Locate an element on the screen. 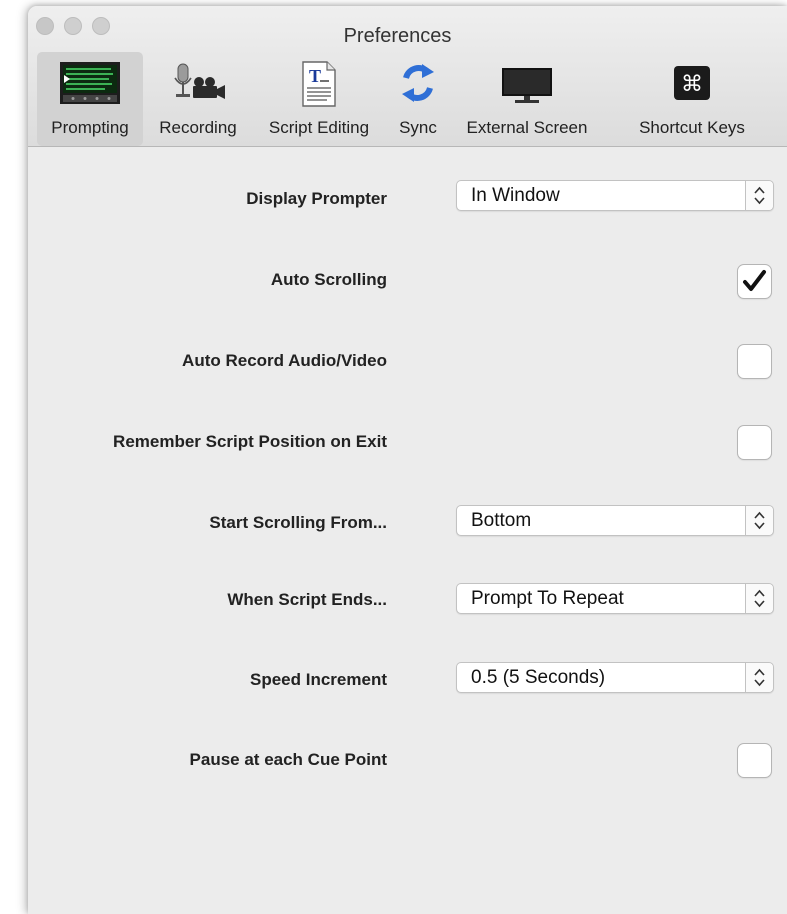 The height and width of the screenshot is (914, 787). speed-increment-value: 0.5 (5 Seconds) is located at coordinates (538, 677).